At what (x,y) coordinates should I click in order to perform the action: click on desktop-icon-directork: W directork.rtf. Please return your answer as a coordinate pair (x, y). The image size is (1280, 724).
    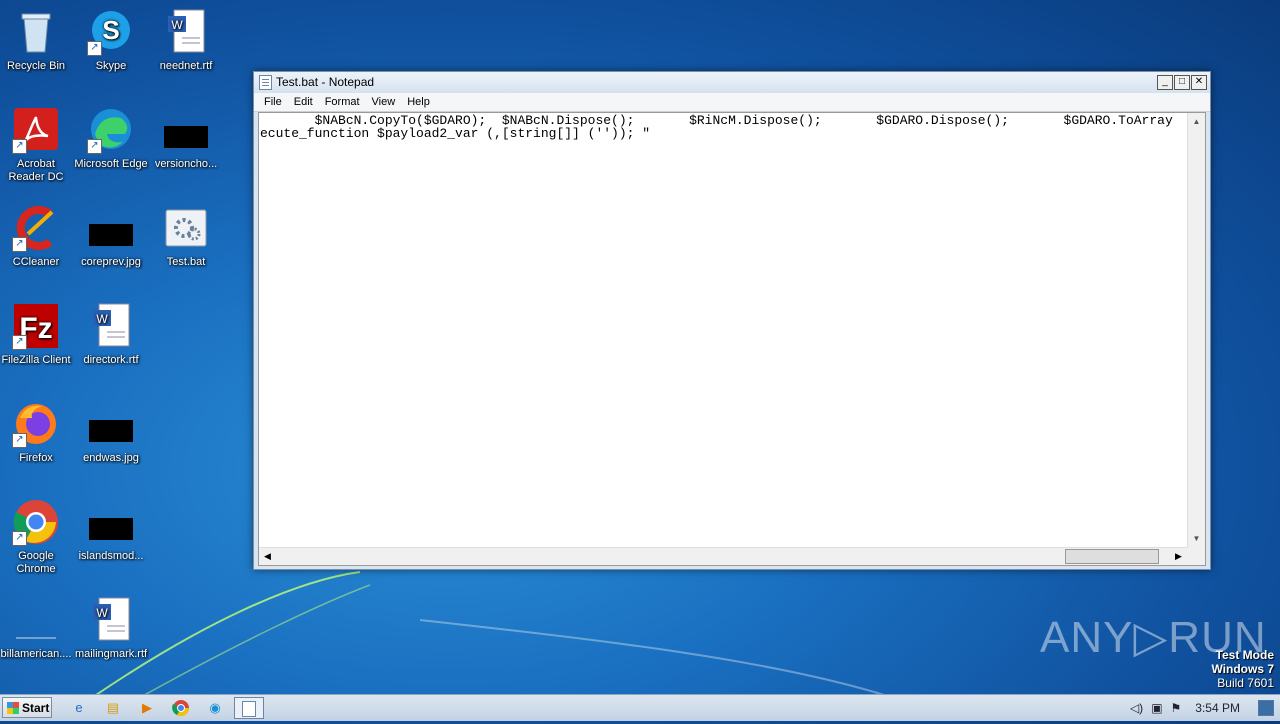
    Looking at the image, I should click on (111, 334).